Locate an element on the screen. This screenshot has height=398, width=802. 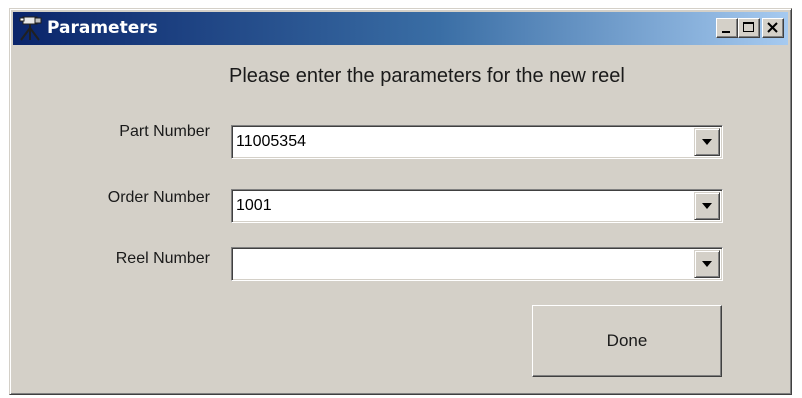
close-button is located at coordinates (773, 28).